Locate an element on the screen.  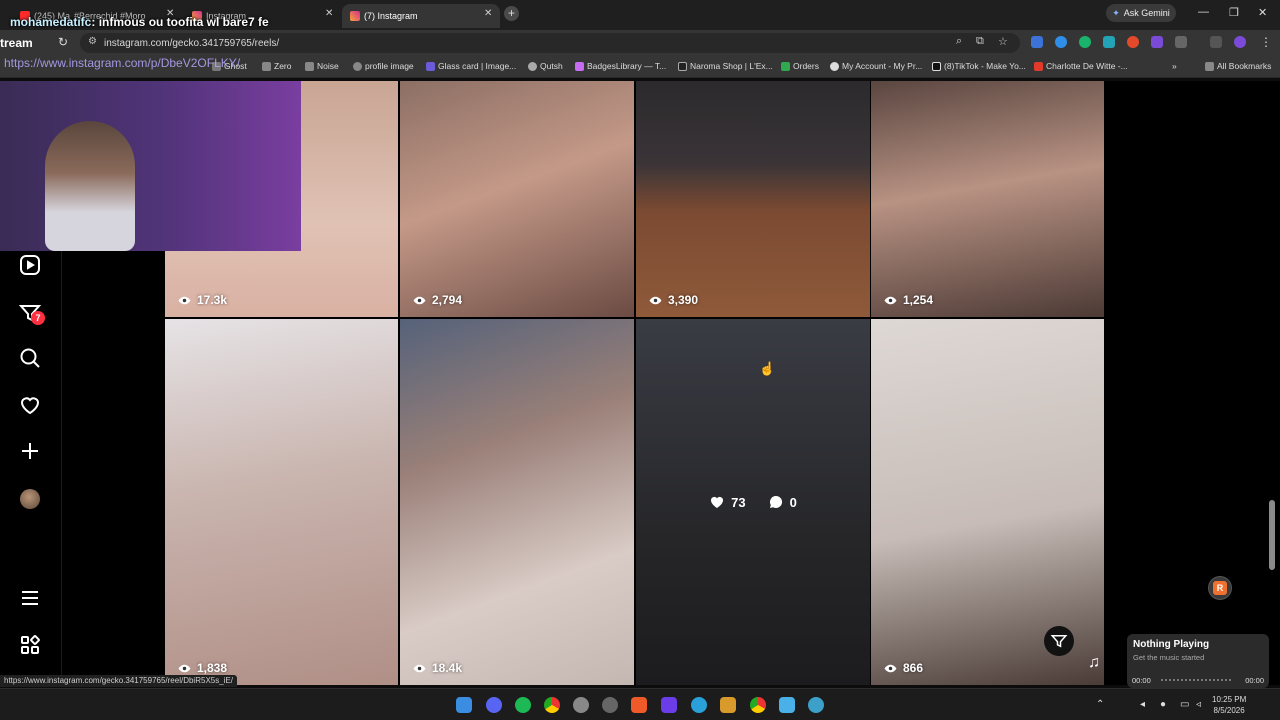
close-window-icon: ✕ is located at coordinates (1262, 12).